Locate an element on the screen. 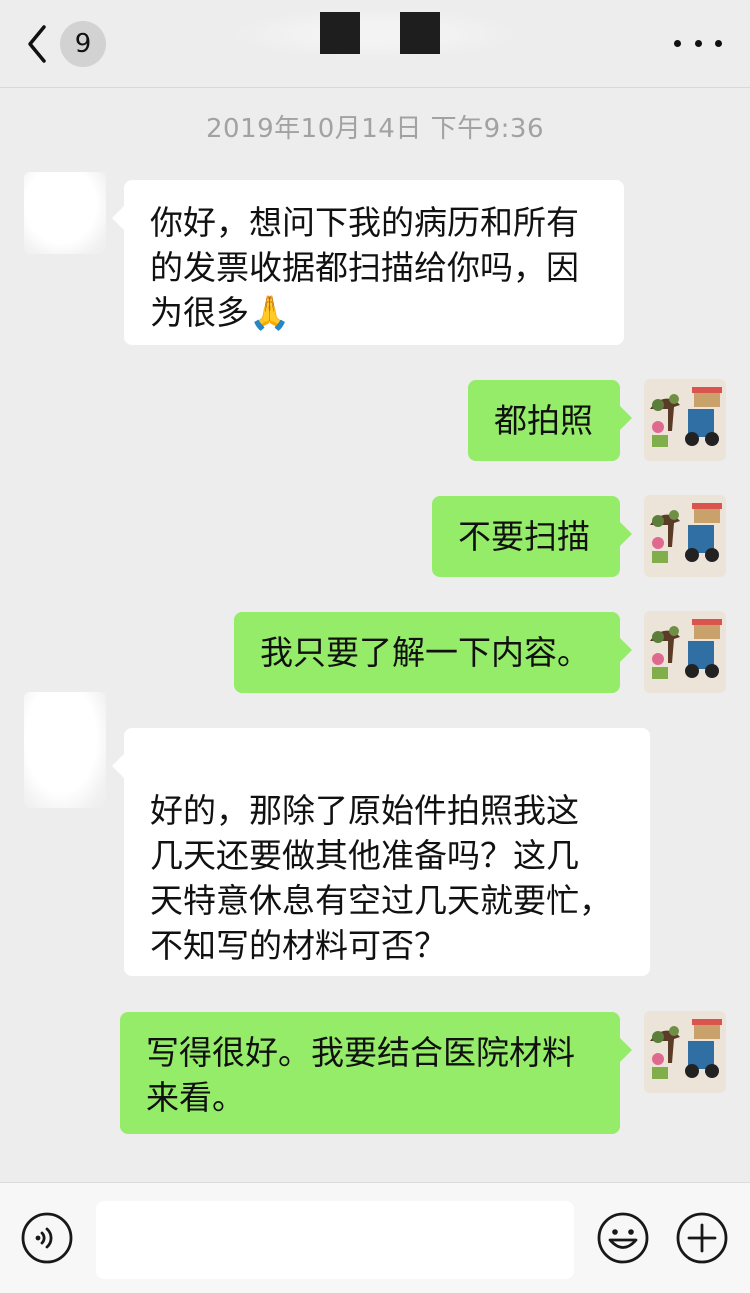 Image resolution: width=750 pixels, height=1293 pixels. outgoing-message-bubble: 写得很好。我要结合医院材料 来看。 is located at coordinates (376, 1073).